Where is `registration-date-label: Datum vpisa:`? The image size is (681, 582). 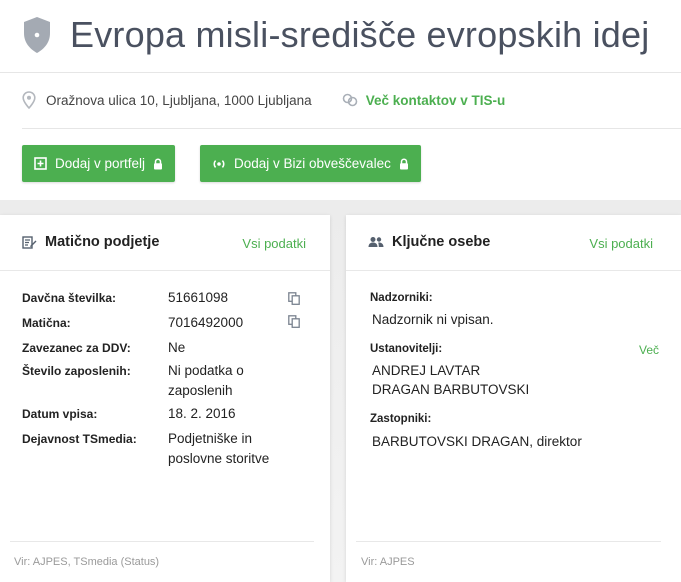 registration-date-label: Datum vpisa: is located at coordinates (60, 414).